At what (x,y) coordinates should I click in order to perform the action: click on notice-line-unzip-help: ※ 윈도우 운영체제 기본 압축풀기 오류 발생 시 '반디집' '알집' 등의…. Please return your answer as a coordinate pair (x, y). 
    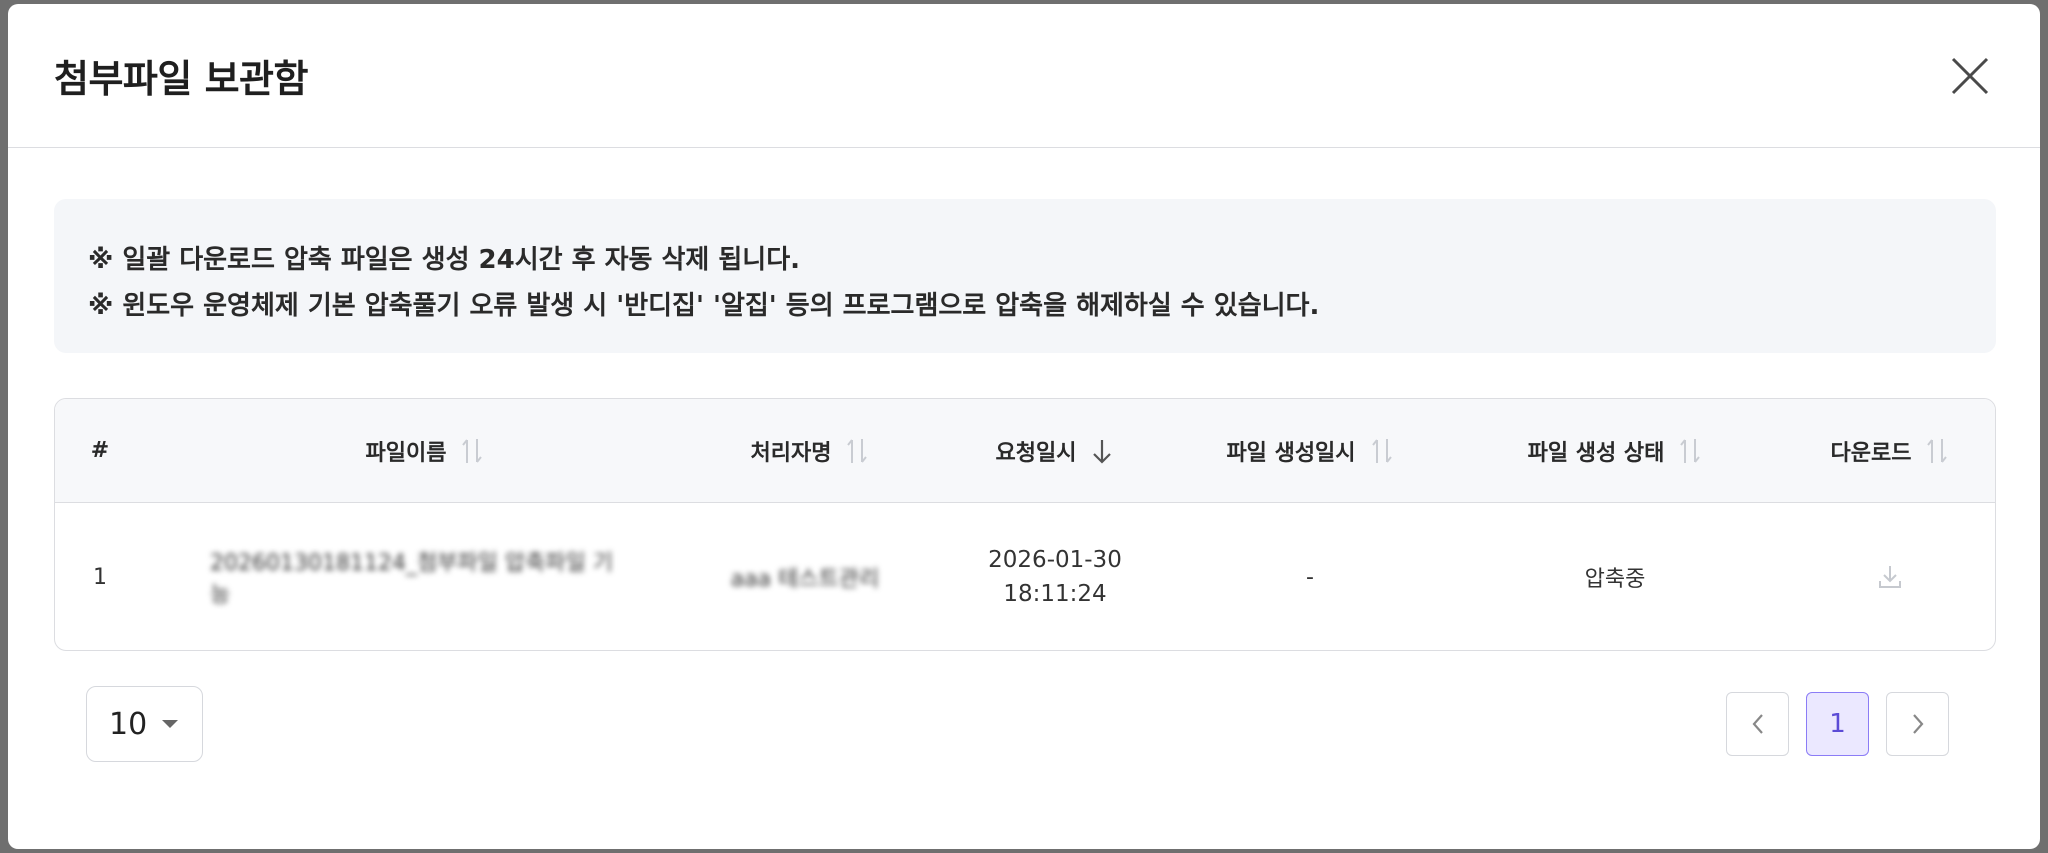
    Looking at the image, I should click on (704, 306).